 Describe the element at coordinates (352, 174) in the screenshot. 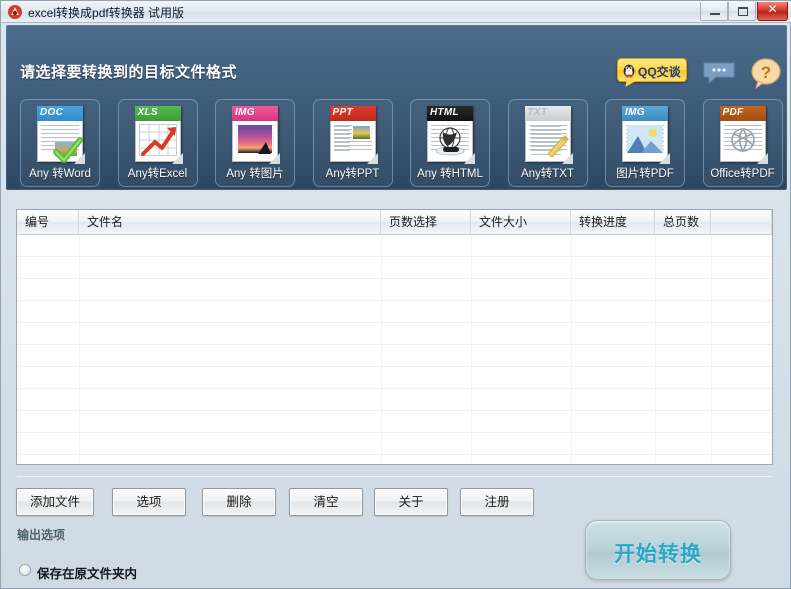

I see `format-card-label: Any转PPT` at that location.